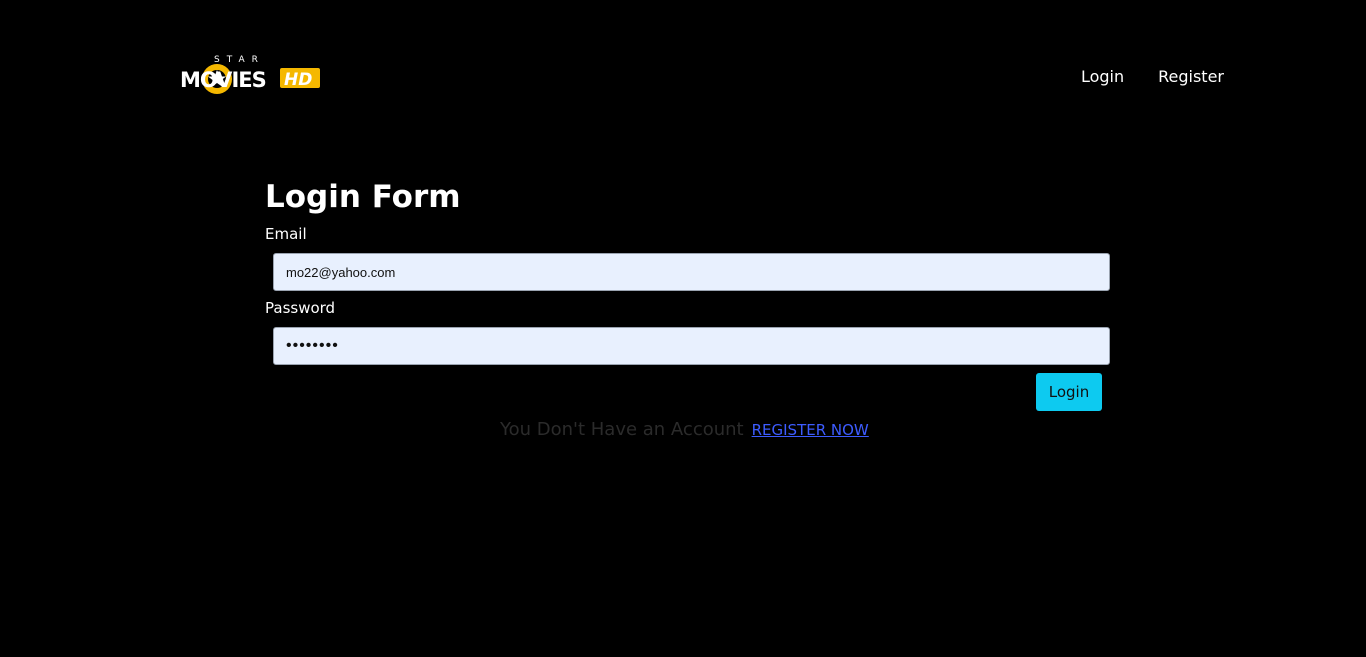 This screenshot has height=657, width=1366. What do you see at coordinates (363, 197) in the screenshot?
I see `form-title: Login Form` at bounding box center [363, 197].